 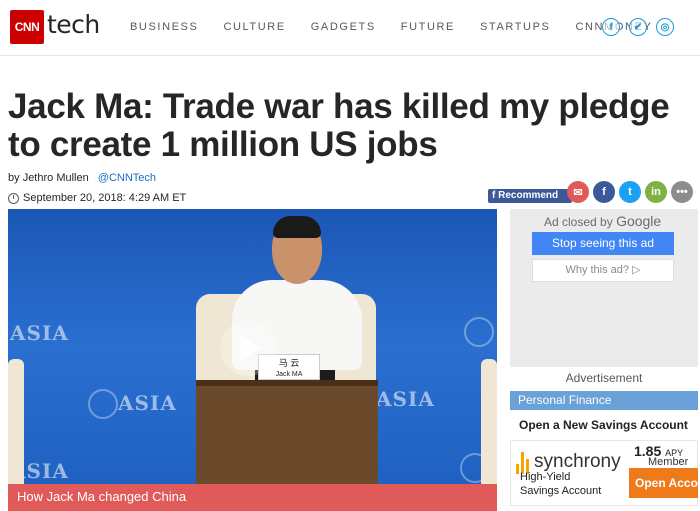 I want to click on open-account-button: Open Acco, so click(x=663, y=483).